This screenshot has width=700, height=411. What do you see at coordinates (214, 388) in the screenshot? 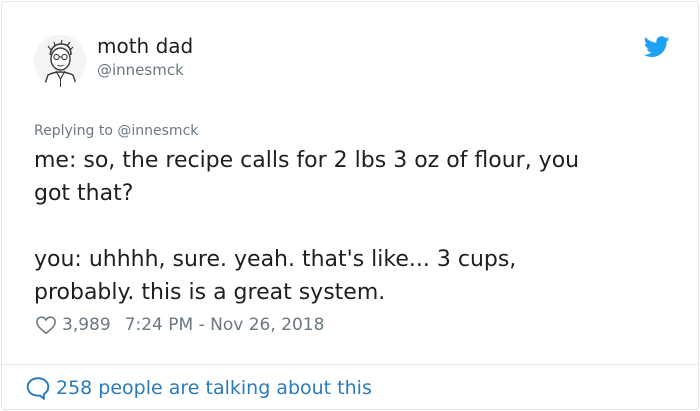
I see `talking-label: 258 people are talking about this` at bounding box center [214, 388].